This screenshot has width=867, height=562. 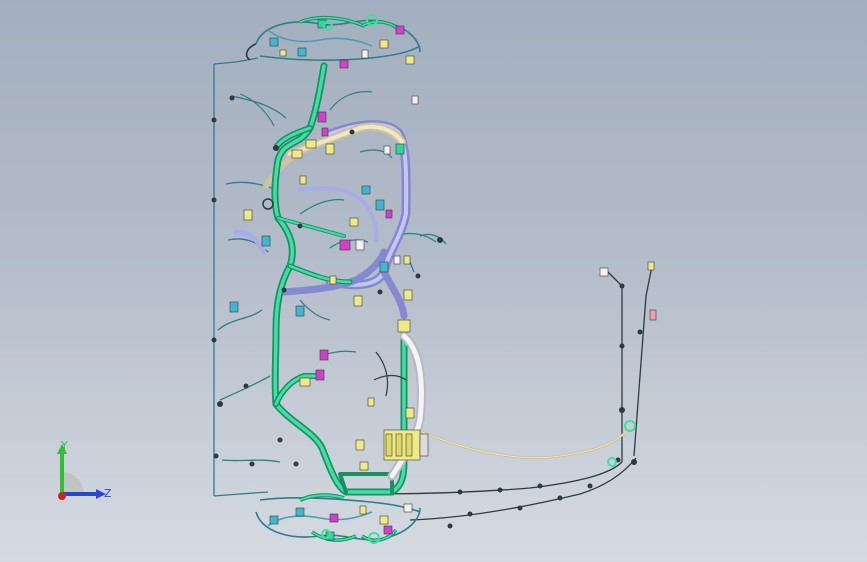 What do you see at coordinates (62, 496) in the screenshot?
I see `x-axis-dot` at bounding box center [62, 496].